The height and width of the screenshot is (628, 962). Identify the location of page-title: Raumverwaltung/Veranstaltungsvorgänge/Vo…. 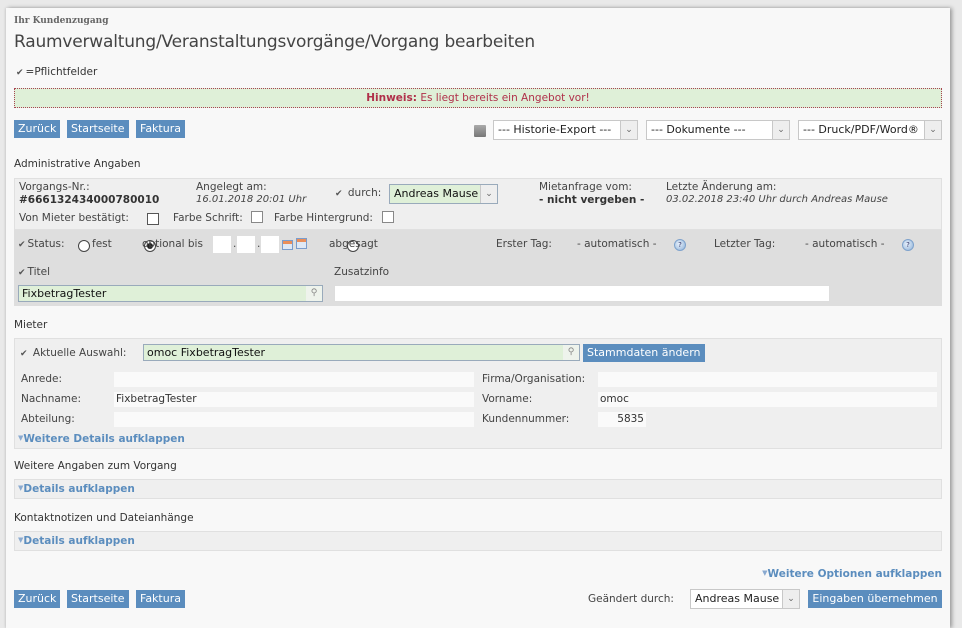
(274, 42).